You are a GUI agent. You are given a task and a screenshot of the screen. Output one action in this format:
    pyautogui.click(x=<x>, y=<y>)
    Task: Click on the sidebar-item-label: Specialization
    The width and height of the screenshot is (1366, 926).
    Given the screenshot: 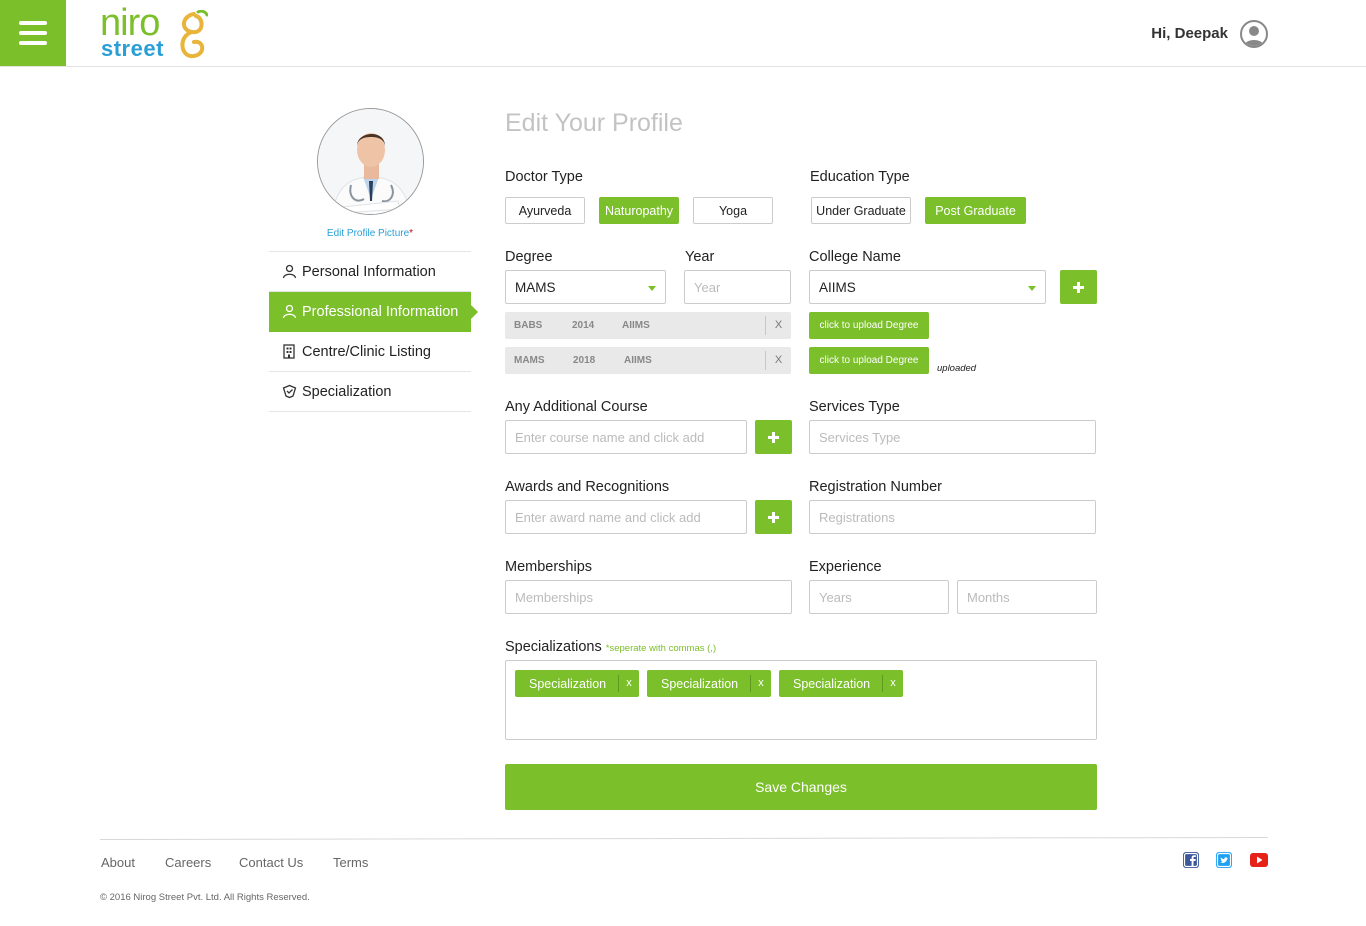 What is the action you would take?
    pyautogui.click(x=347, y=391)
    